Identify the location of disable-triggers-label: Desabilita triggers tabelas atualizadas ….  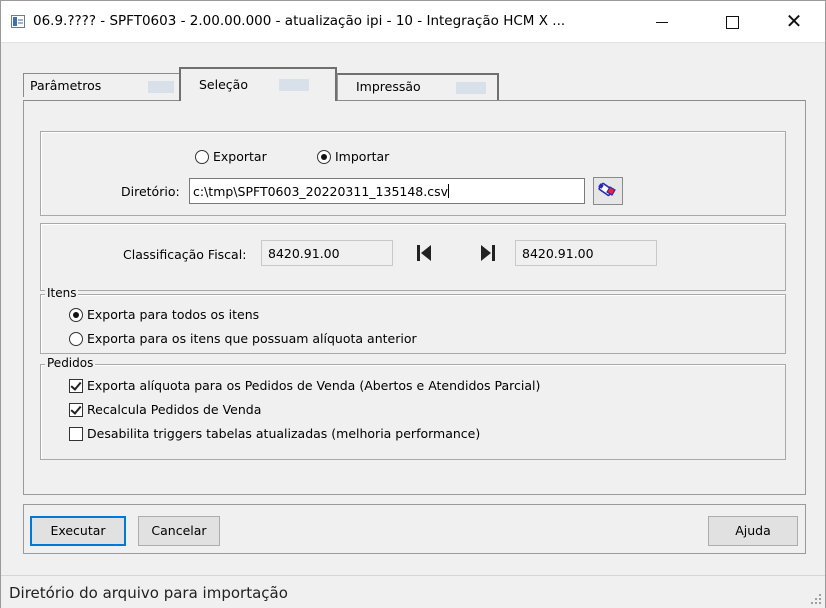
(283, 433).